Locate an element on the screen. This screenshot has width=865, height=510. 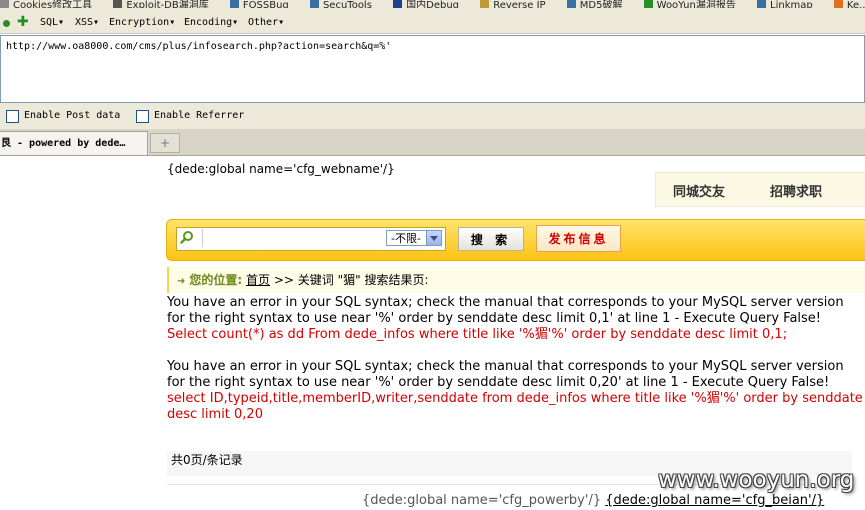
chevron-down-icon is located at coordinates (433, 238).